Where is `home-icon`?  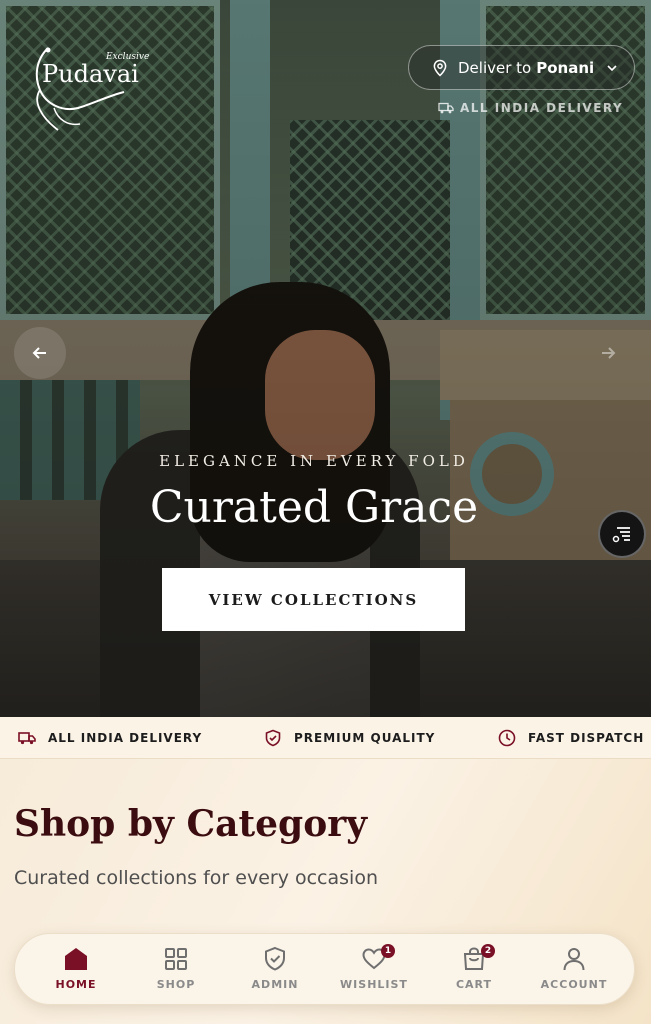 home-icon is located at coordinates (76, 959).